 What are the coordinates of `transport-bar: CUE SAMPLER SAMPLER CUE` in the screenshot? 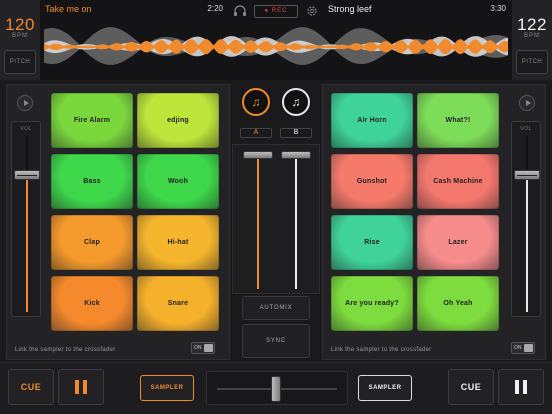 It's located at (276, 388).